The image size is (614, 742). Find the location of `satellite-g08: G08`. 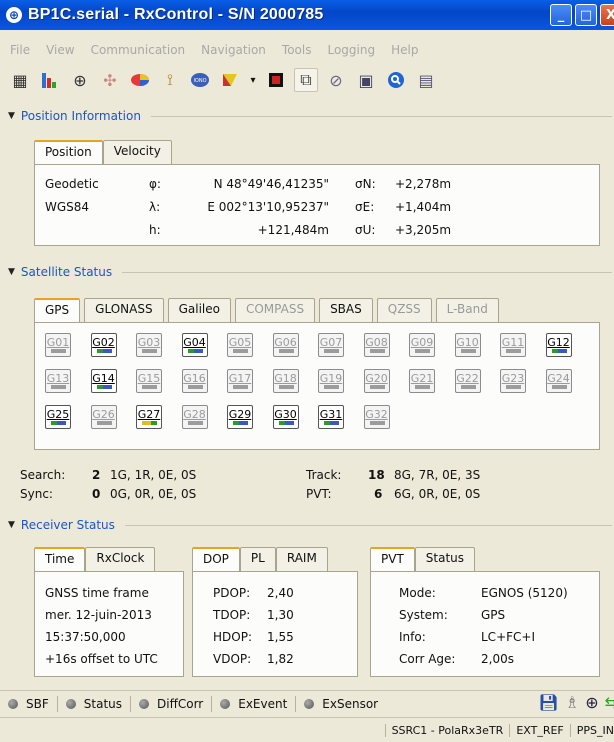

satellite-g08: G08 is located at coordinates (376, 345).